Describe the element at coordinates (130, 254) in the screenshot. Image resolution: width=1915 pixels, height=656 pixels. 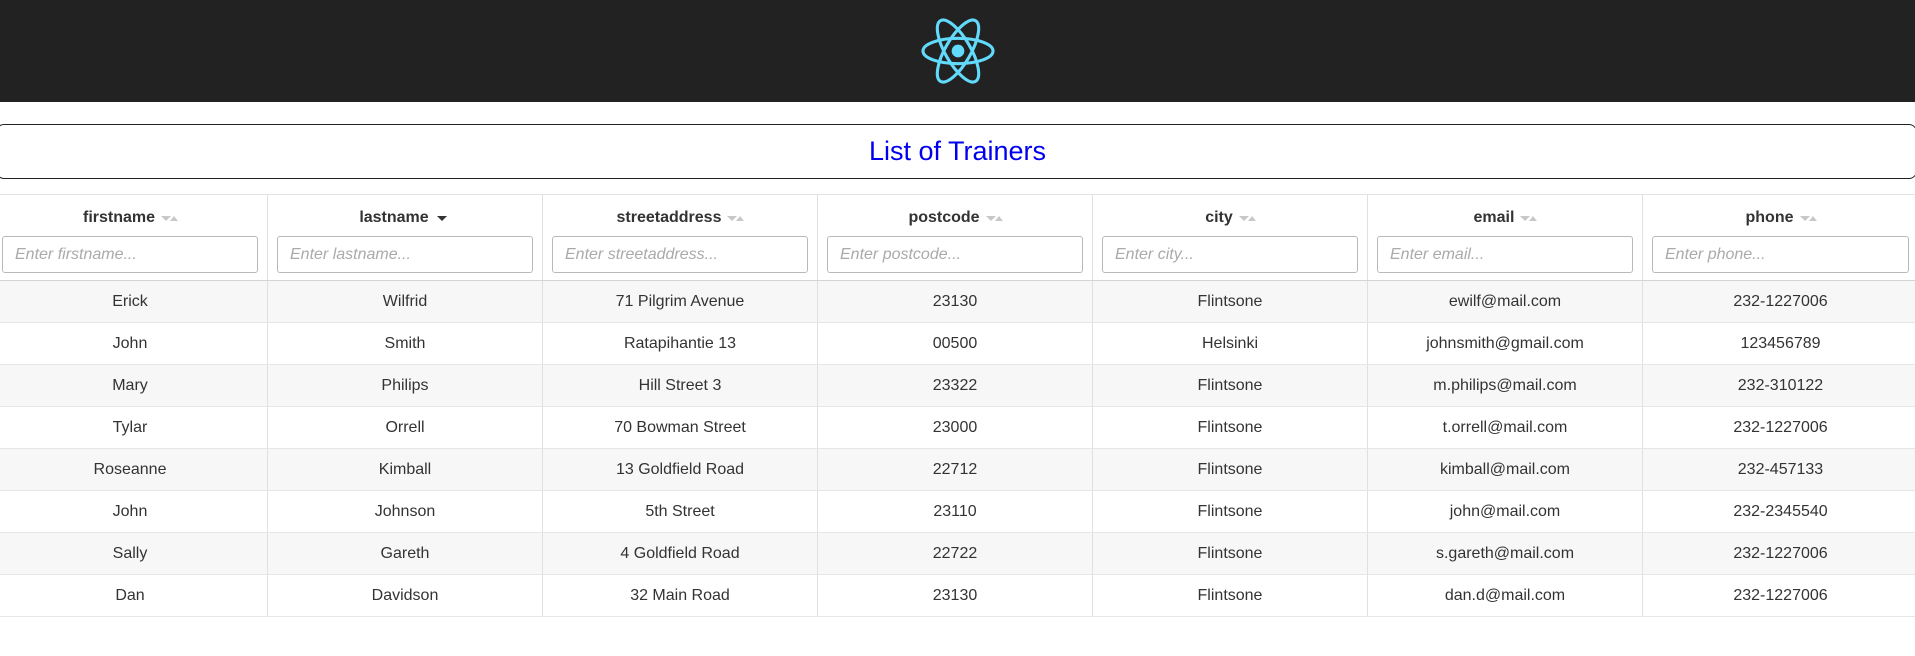
I see `filter-input-firstname` at that location.